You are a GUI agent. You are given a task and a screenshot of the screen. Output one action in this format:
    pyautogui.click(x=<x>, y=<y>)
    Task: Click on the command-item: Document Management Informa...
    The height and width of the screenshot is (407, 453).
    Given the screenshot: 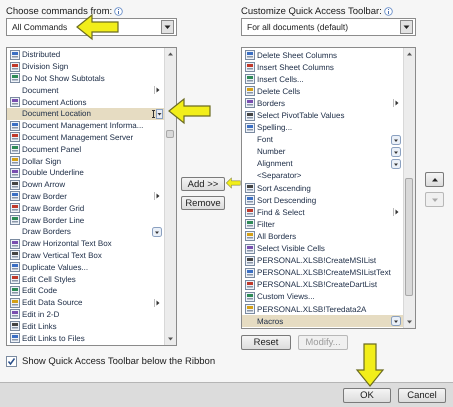 What is the action you would take?
    pyautogui.click(x=85, y=126)
    